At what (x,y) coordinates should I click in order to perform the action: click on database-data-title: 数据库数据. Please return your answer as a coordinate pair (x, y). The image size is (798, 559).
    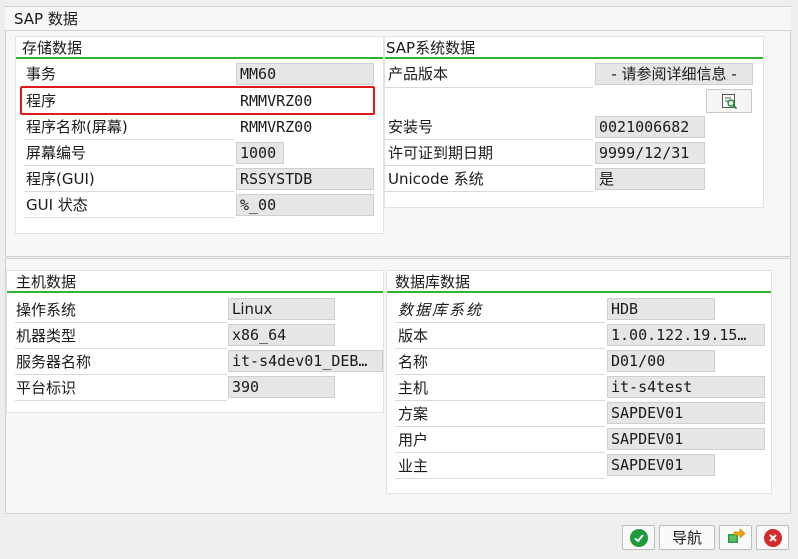
    Looking at the image, I should click on (579, 282).